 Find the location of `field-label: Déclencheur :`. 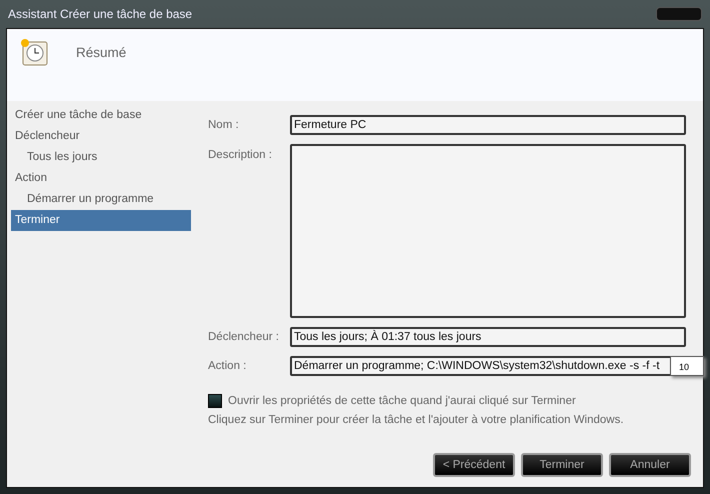

field-label: Déclencheur : is located at coordinates (244, 337).